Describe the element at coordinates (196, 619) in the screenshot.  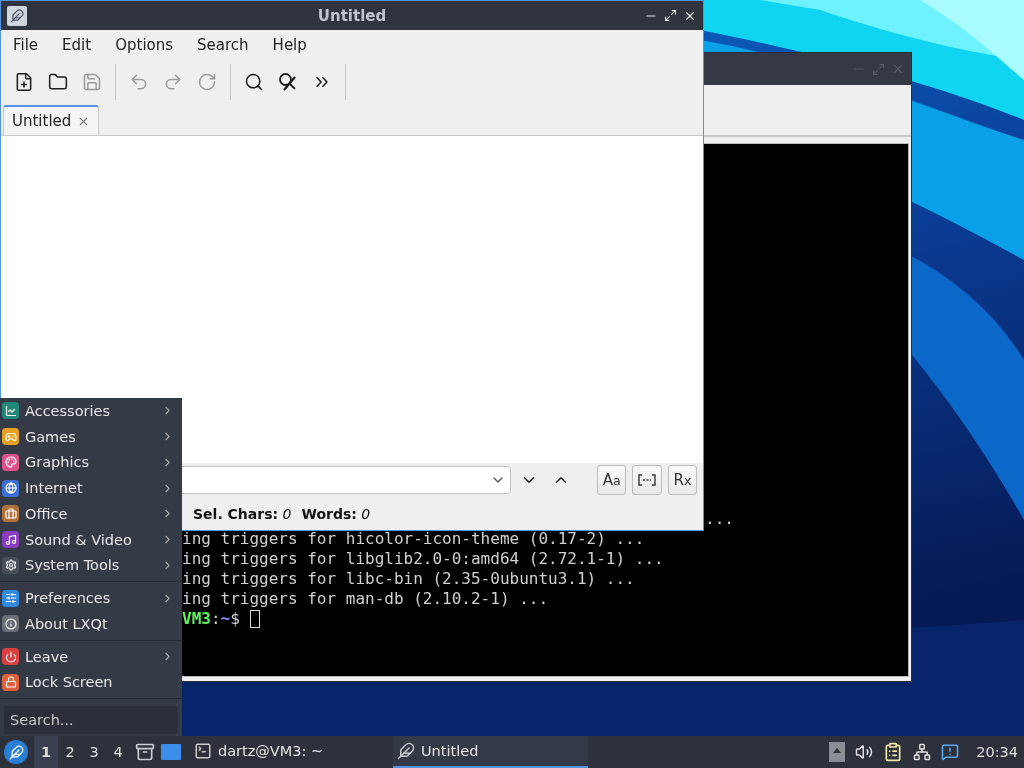
I see `prompt-host: VM3` at that location.